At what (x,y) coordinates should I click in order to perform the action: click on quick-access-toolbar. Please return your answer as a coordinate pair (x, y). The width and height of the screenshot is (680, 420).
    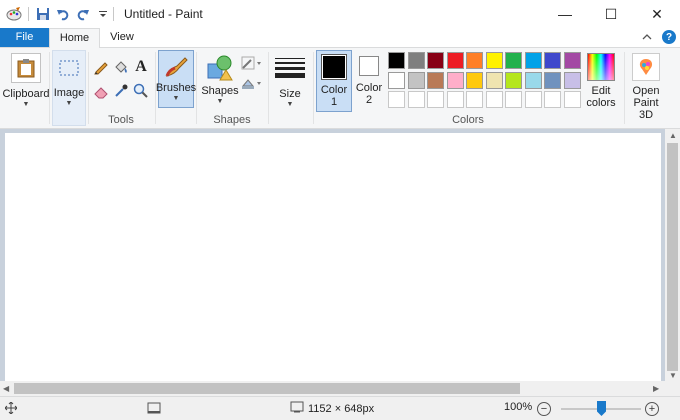
    Looking at the image, I should click on (55, 14).